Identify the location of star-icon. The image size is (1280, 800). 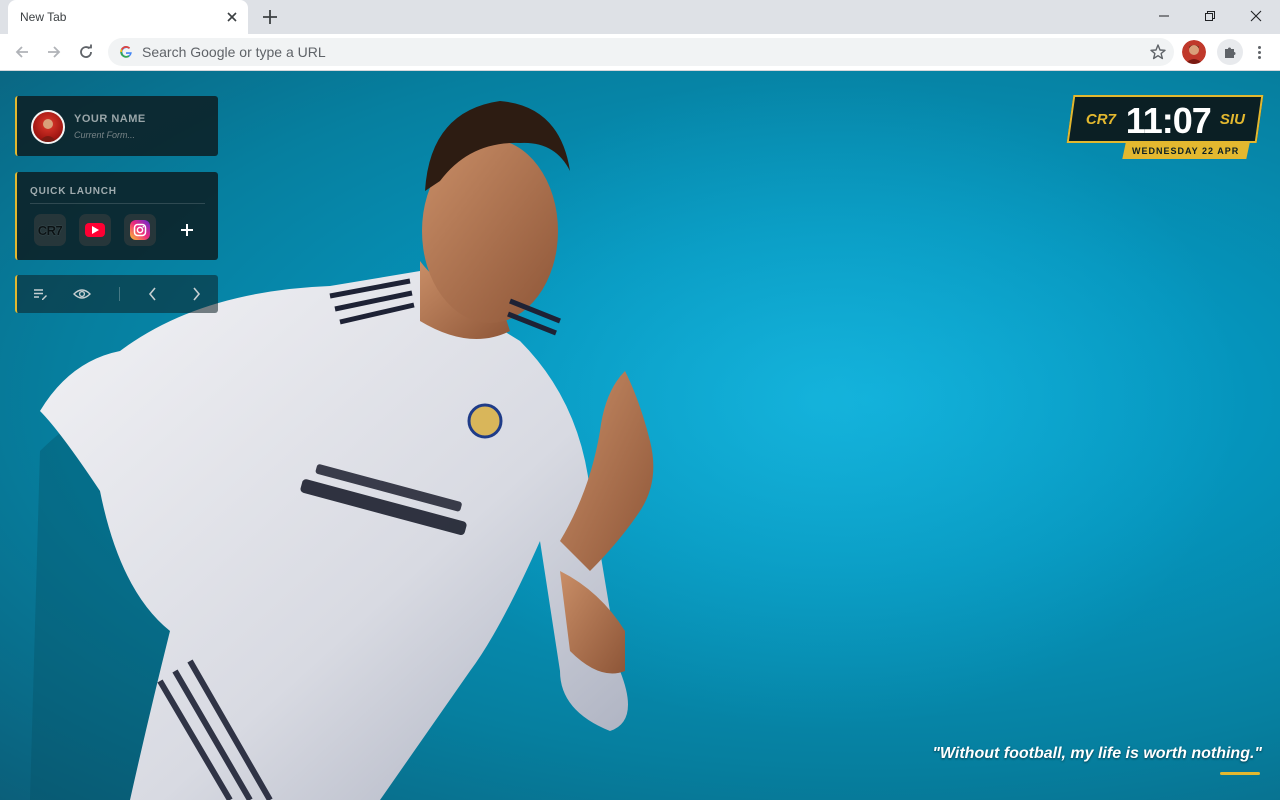
(1158, 52).